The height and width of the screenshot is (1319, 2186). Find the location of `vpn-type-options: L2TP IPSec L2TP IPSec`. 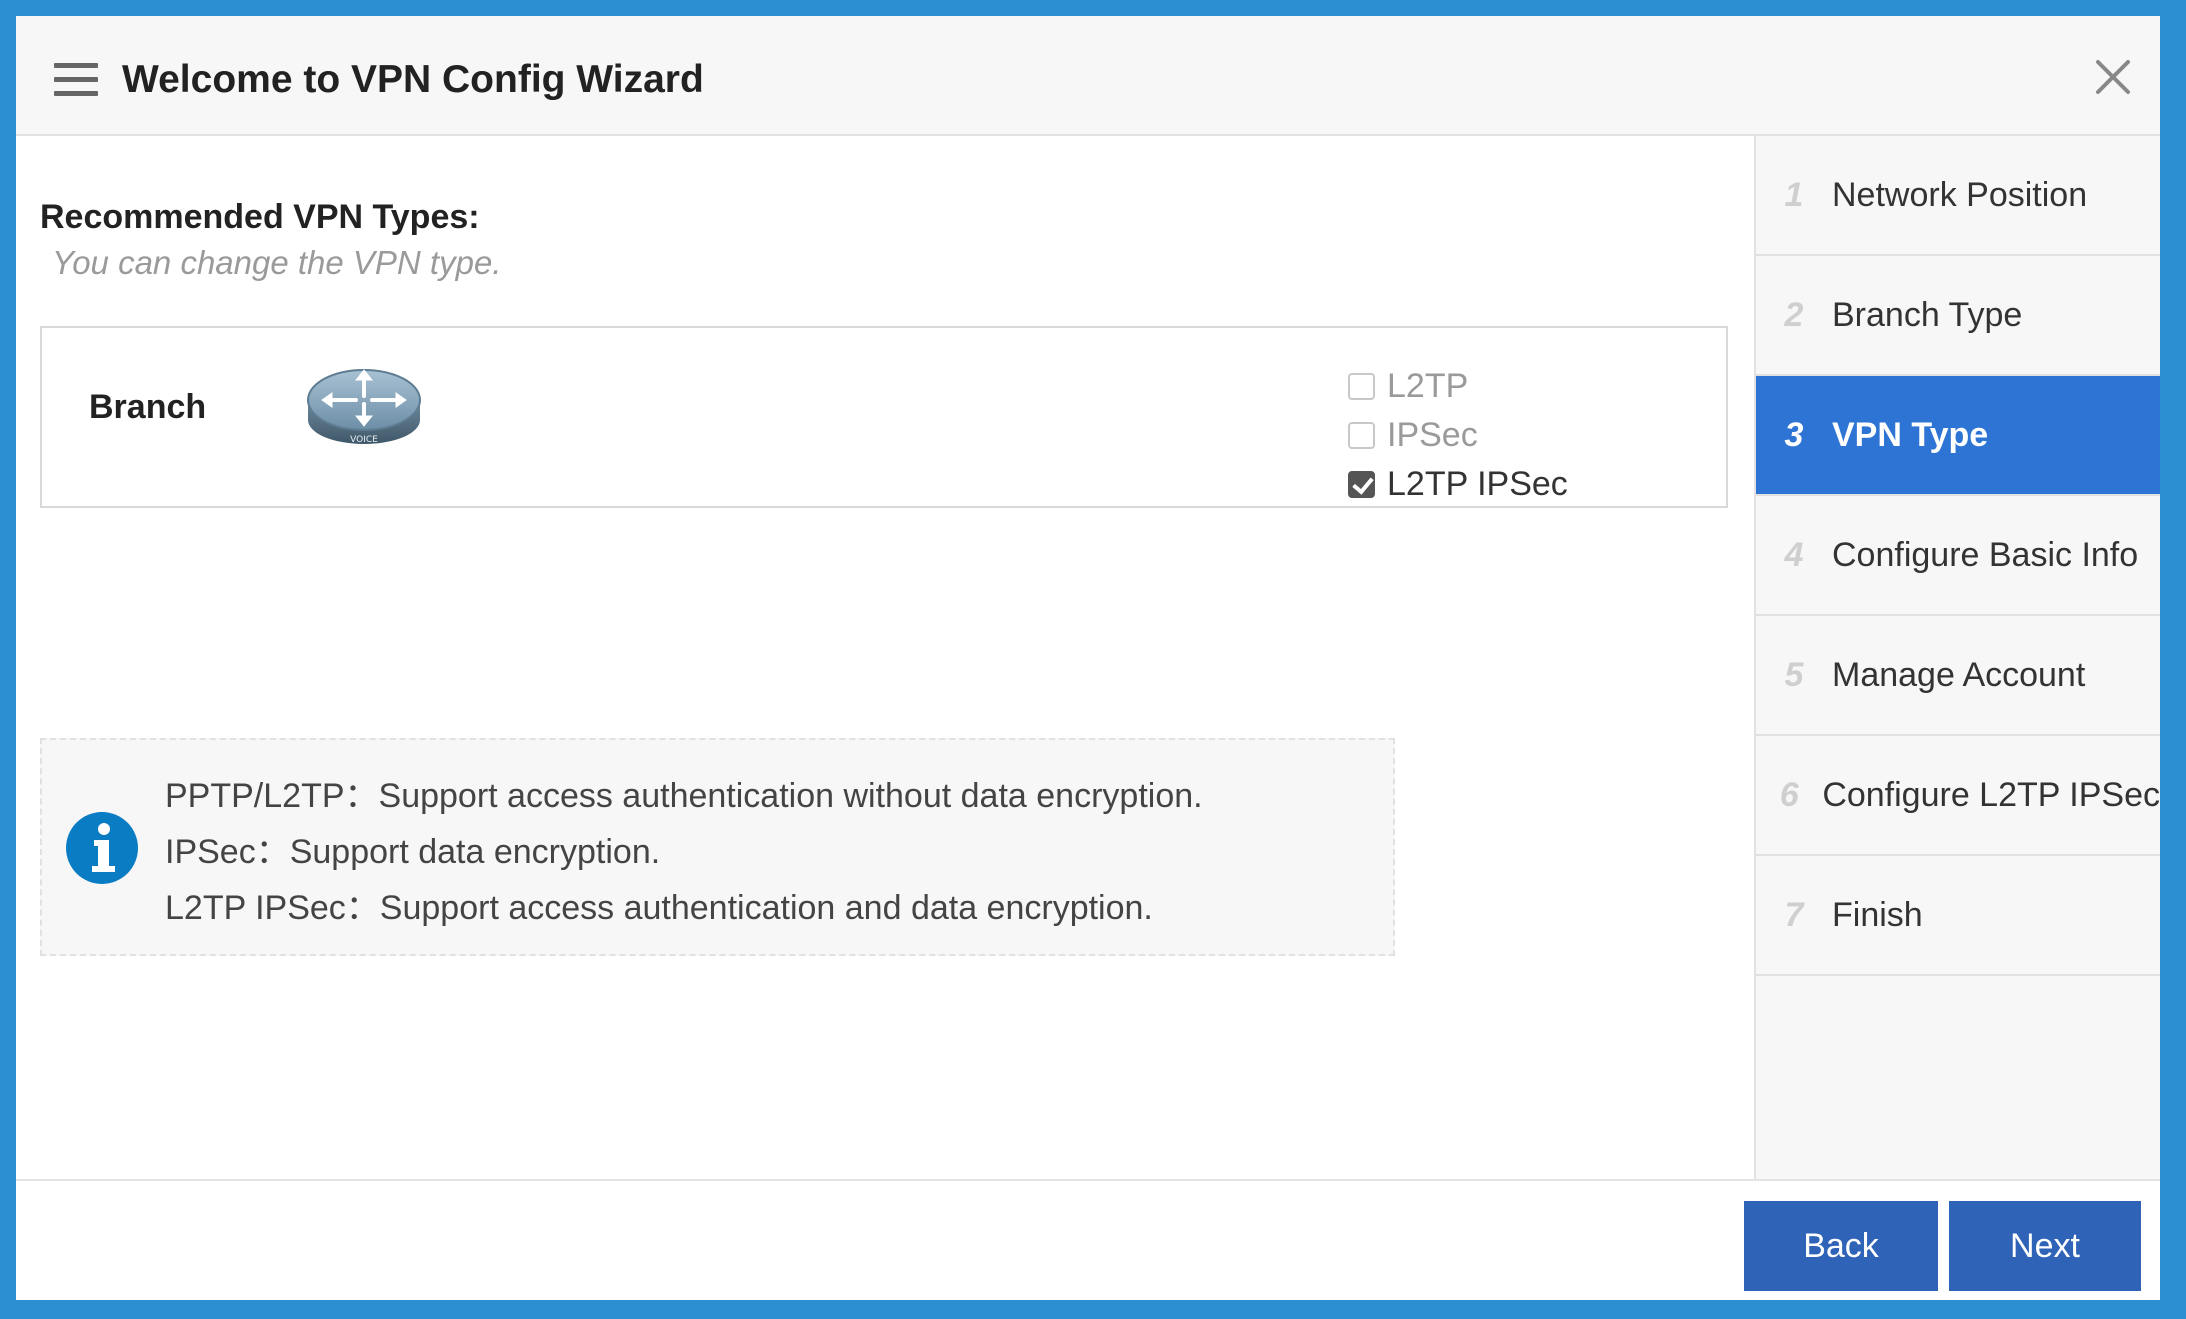

vpn-type-options: L2TP IPSec L2TP IPSec is located at coordinates (1458, 435).